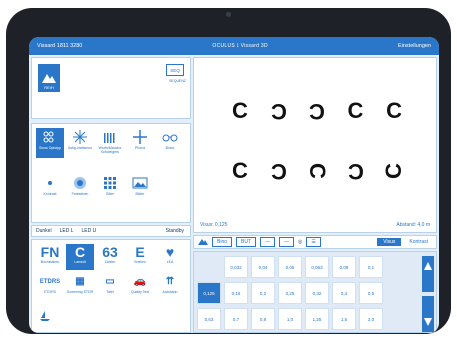 The width and height of the screenshot is (457, 338). I want to click on scroll-up-button, so click(428, 274).